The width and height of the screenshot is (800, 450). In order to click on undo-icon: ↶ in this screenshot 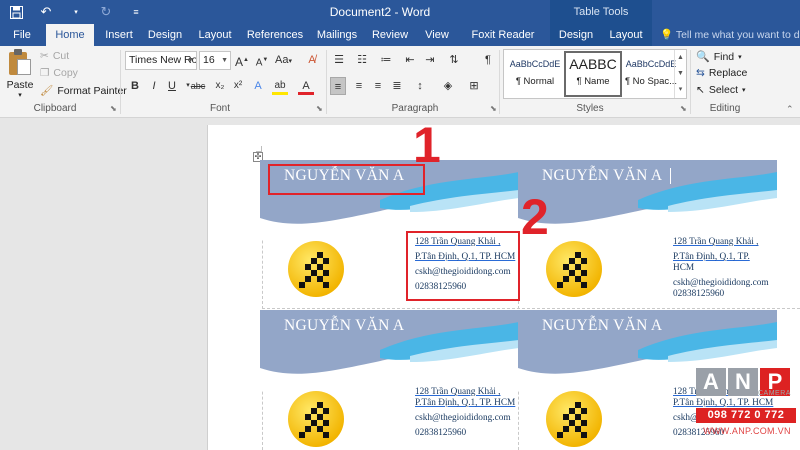, I will do `click(46, 12)`.